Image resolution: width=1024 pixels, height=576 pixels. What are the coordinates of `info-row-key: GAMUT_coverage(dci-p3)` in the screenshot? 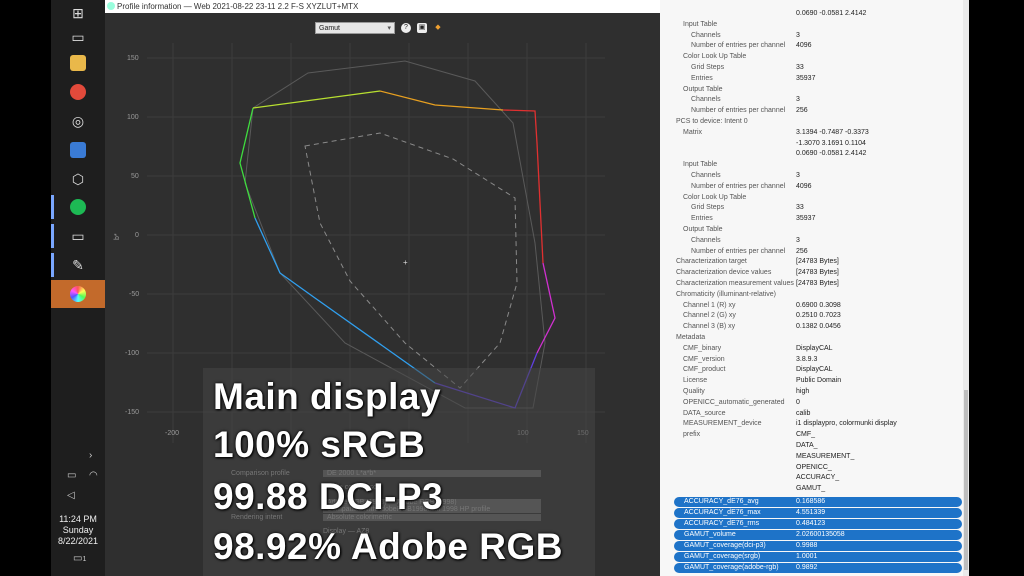 It's located at (725, 545).